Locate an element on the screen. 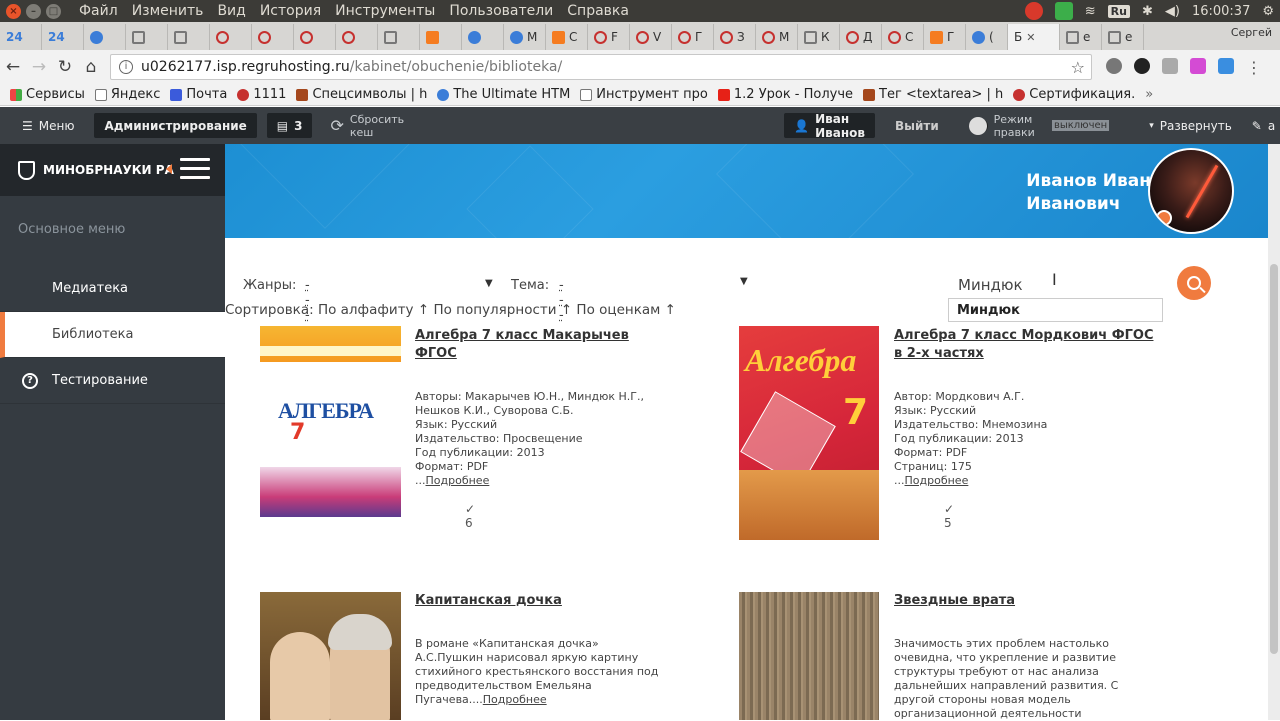  menu-users: Пользователи is located at coordinates (501, 11).